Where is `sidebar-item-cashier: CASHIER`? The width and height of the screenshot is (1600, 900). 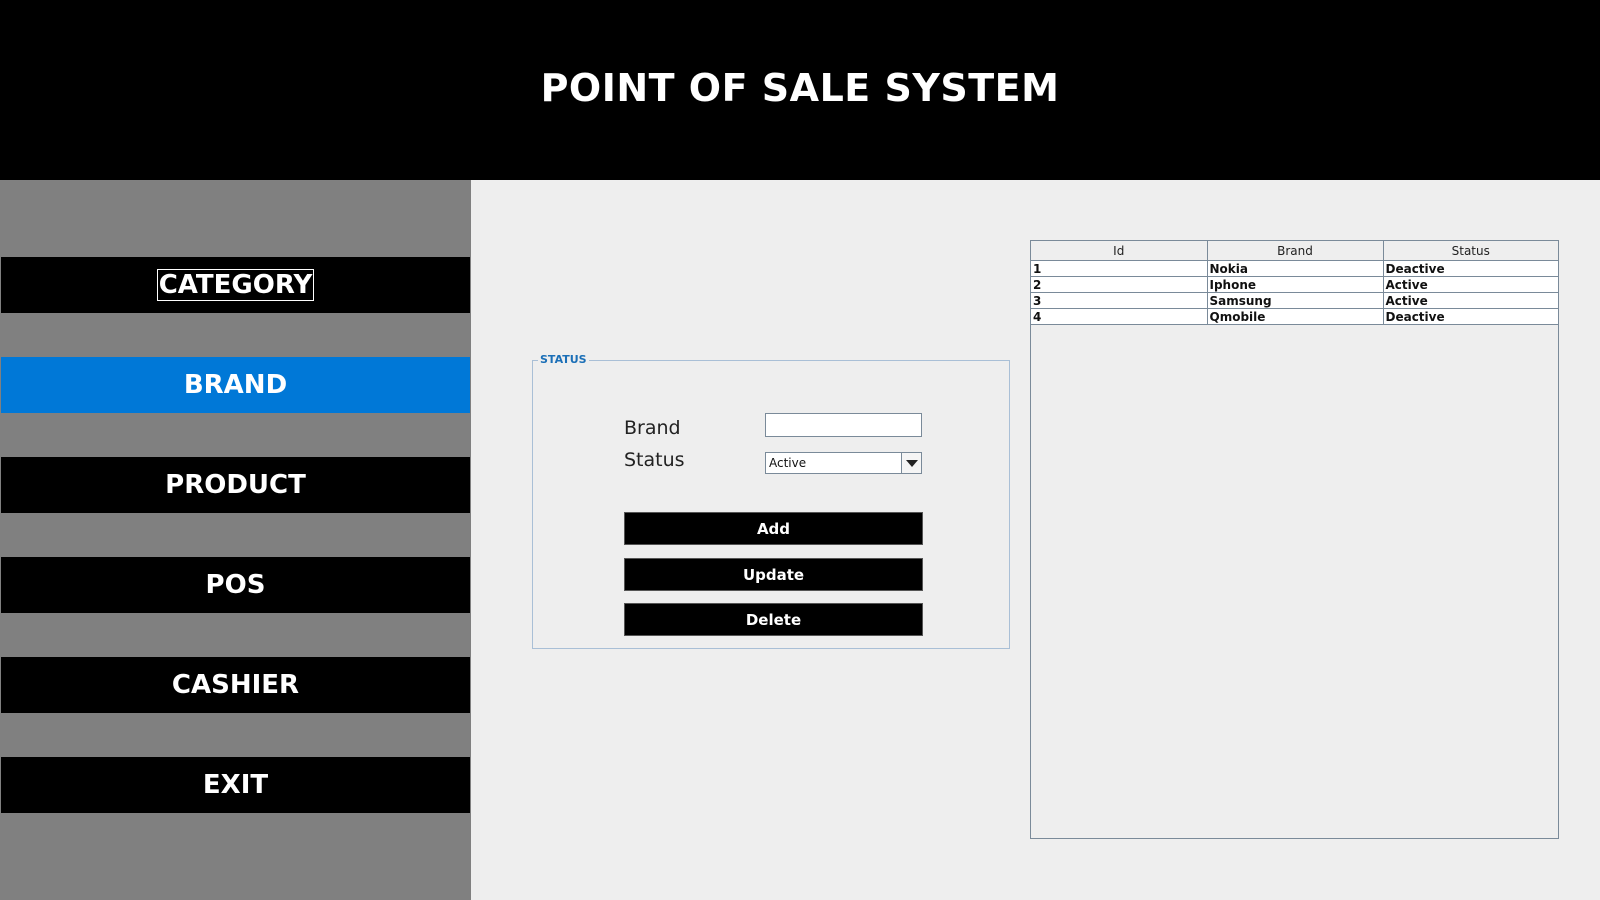 sidebar-item-cashier: CASHIER is located at coordinates (235, 685).